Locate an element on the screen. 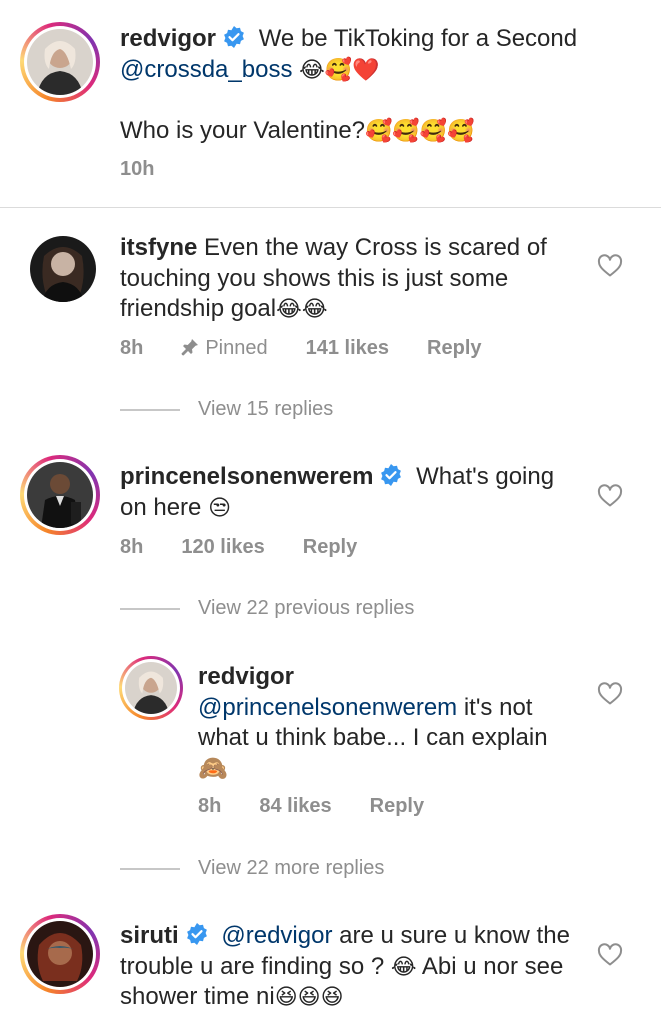 The width and height of the screenshot is (661, 1024). view-replies-label: View 22 more replies is located at coordinates (291, 868).